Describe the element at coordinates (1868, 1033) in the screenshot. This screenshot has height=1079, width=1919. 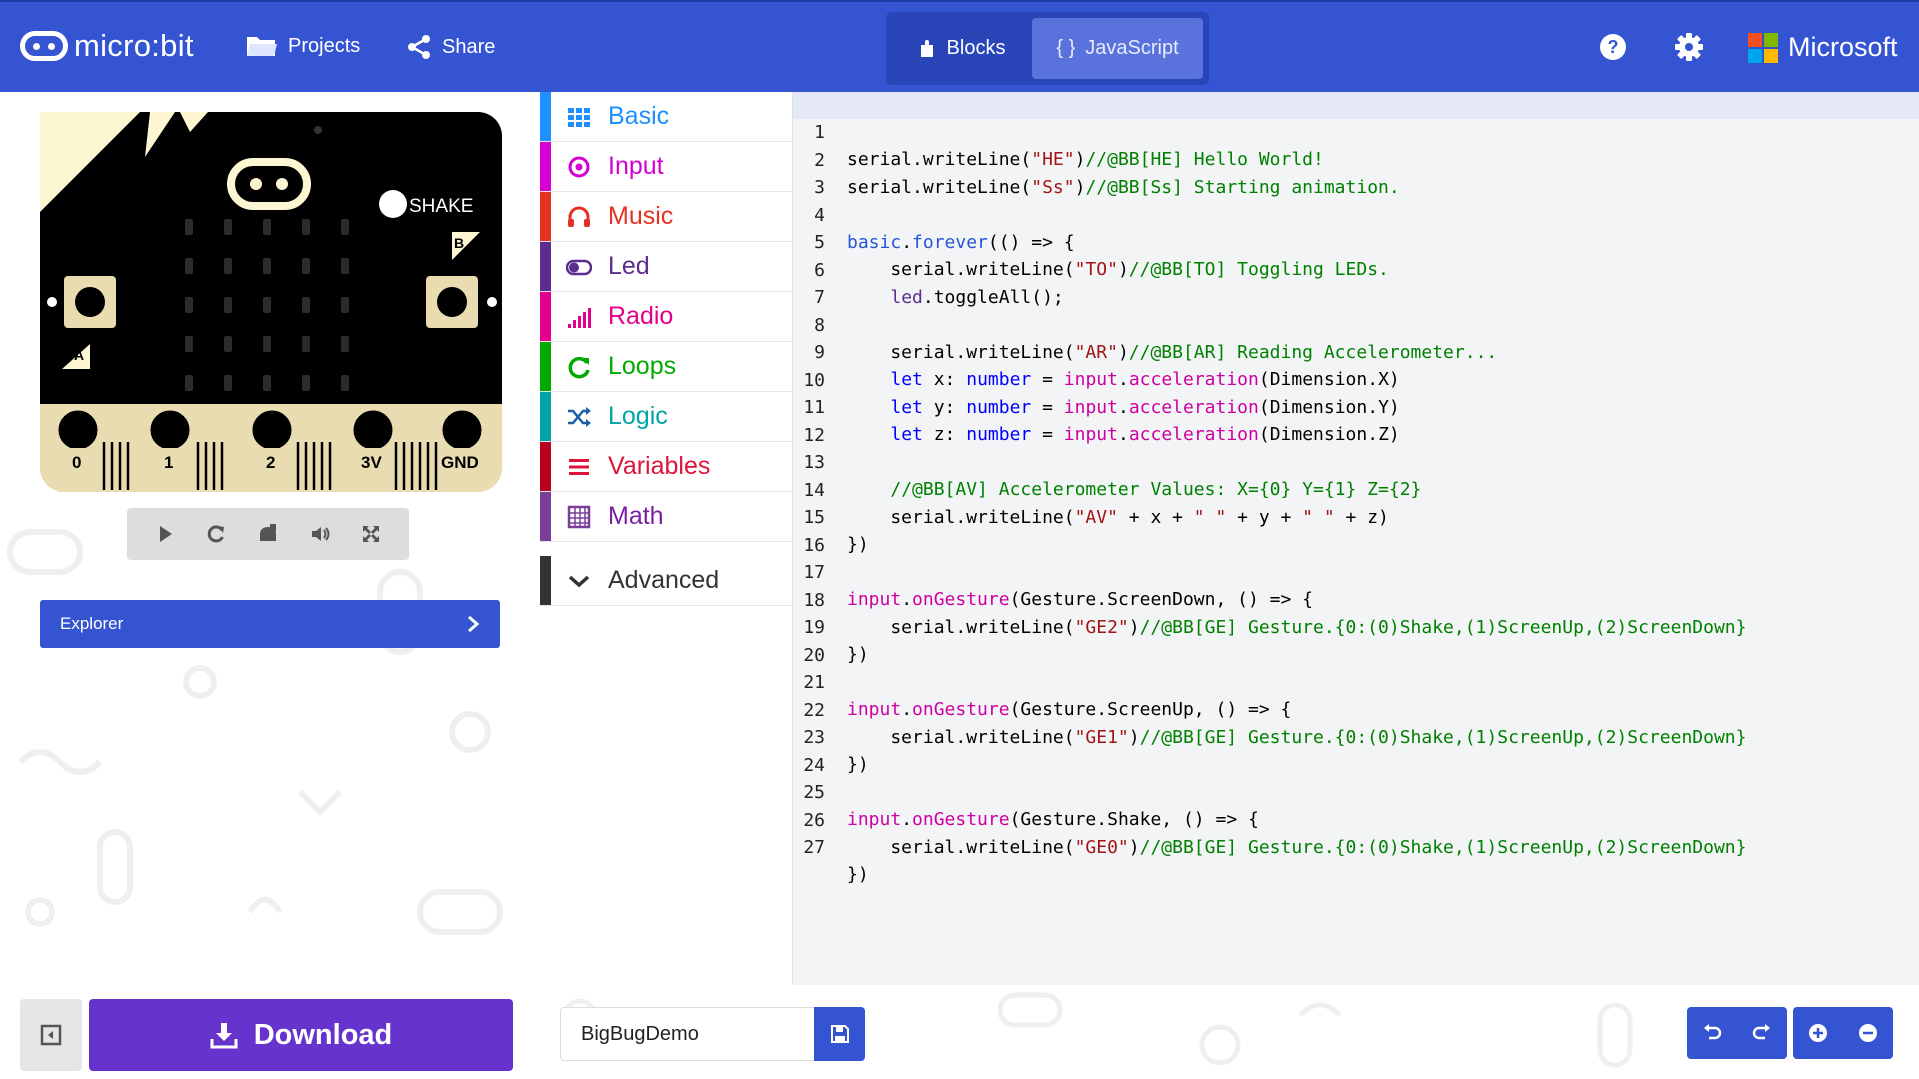
I see `zoom-out-button` at that location.